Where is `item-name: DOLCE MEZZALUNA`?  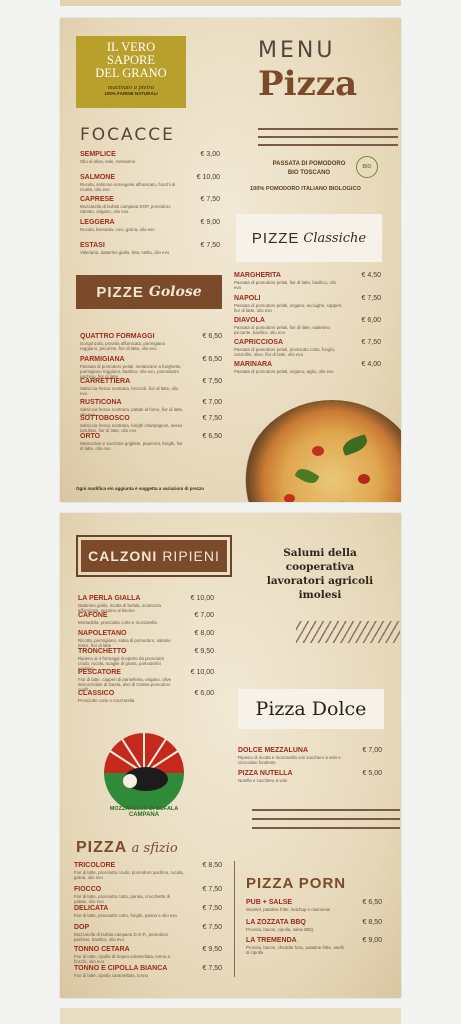
item-name: DOLCE MEZZALUNA is located at coordinates (273, 750).